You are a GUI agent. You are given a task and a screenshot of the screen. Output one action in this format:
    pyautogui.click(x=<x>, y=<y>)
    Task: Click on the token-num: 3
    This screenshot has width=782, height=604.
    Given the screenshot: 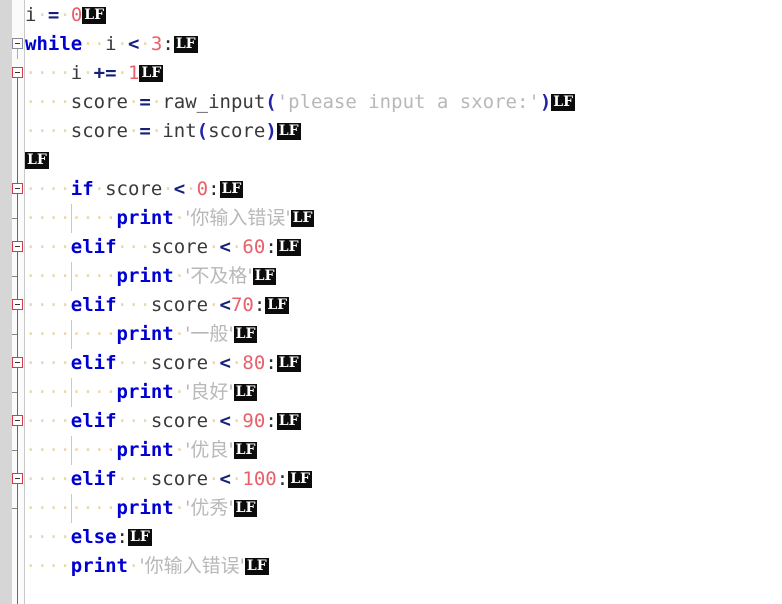 What is the action you would take?
    pyautogui.click(x=156, y=44)
    